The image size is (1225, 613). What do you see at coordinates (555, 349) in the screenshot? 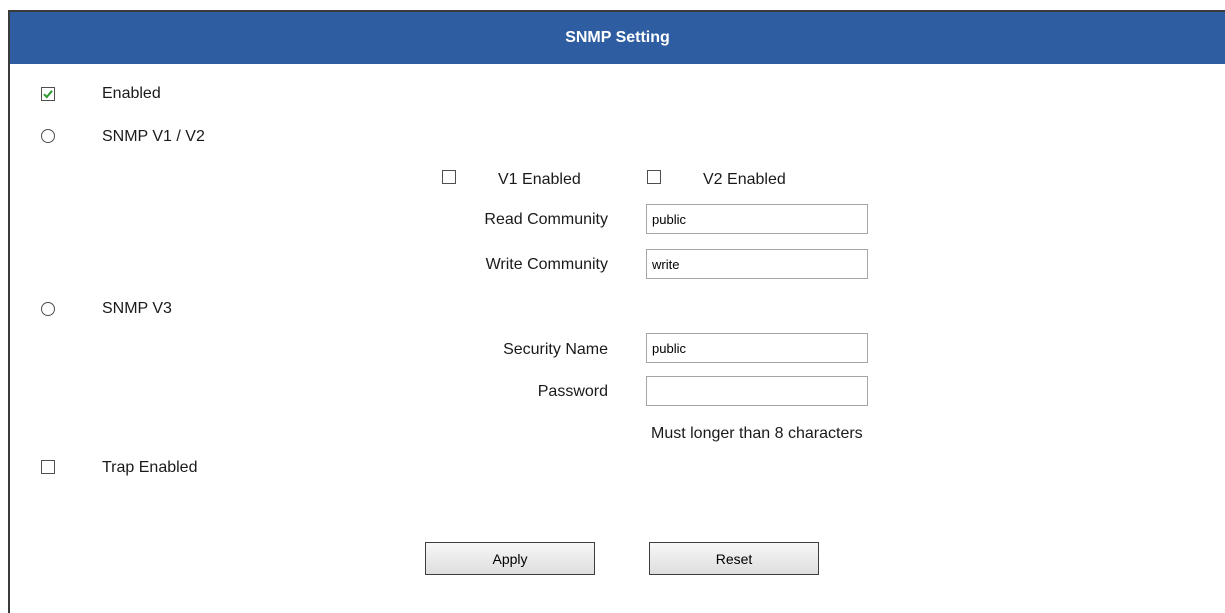
I see `security-name-label: Security Name` at bounding box center [555, 349].